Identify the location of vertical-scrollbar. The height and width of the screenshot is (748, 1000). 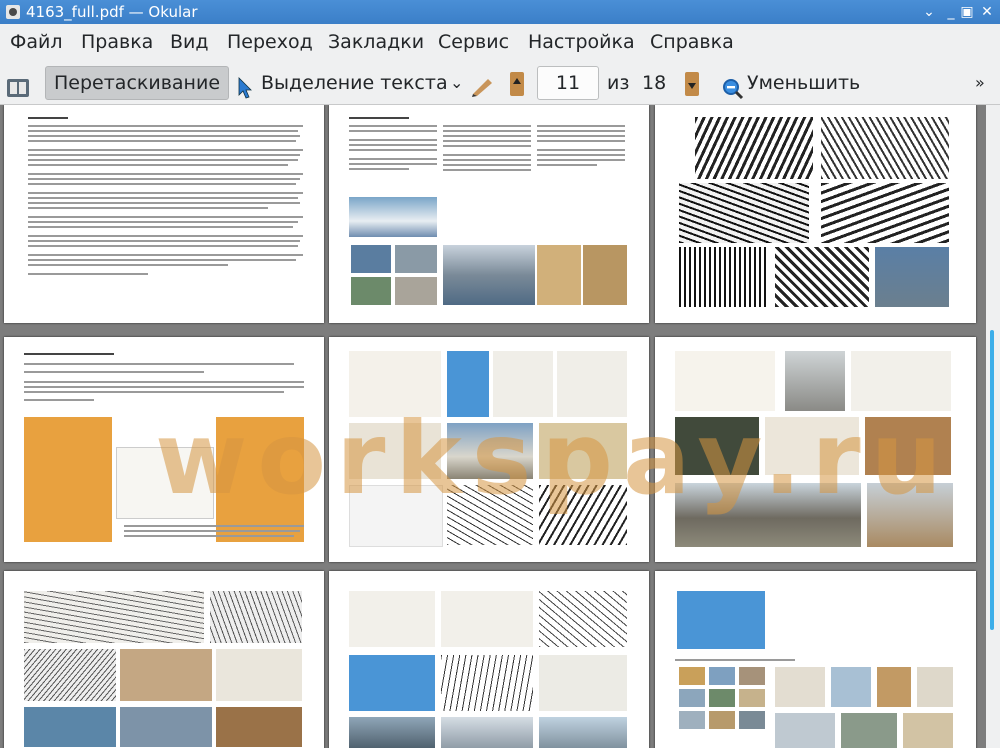
(993, 426).